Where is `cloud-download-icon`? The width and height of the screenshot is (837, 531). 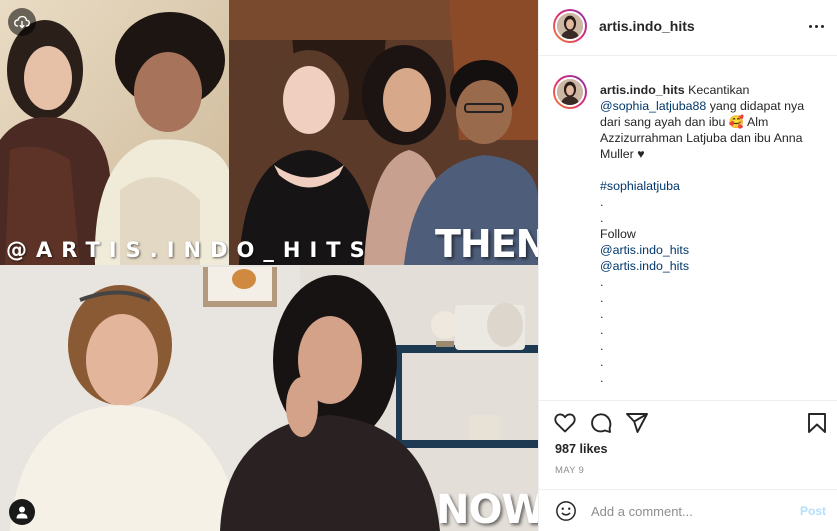 cloud-download-icon is located at coordinates (22, 22).